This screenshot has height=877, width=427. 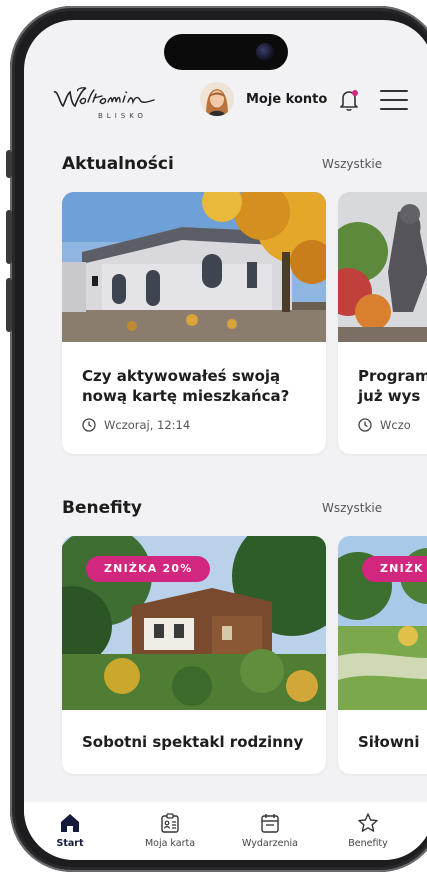 What do you see at coordinates (270, 843) in the screenshot?
I see `nav-label: Wydarzenia` at bounding box center [270, 843].